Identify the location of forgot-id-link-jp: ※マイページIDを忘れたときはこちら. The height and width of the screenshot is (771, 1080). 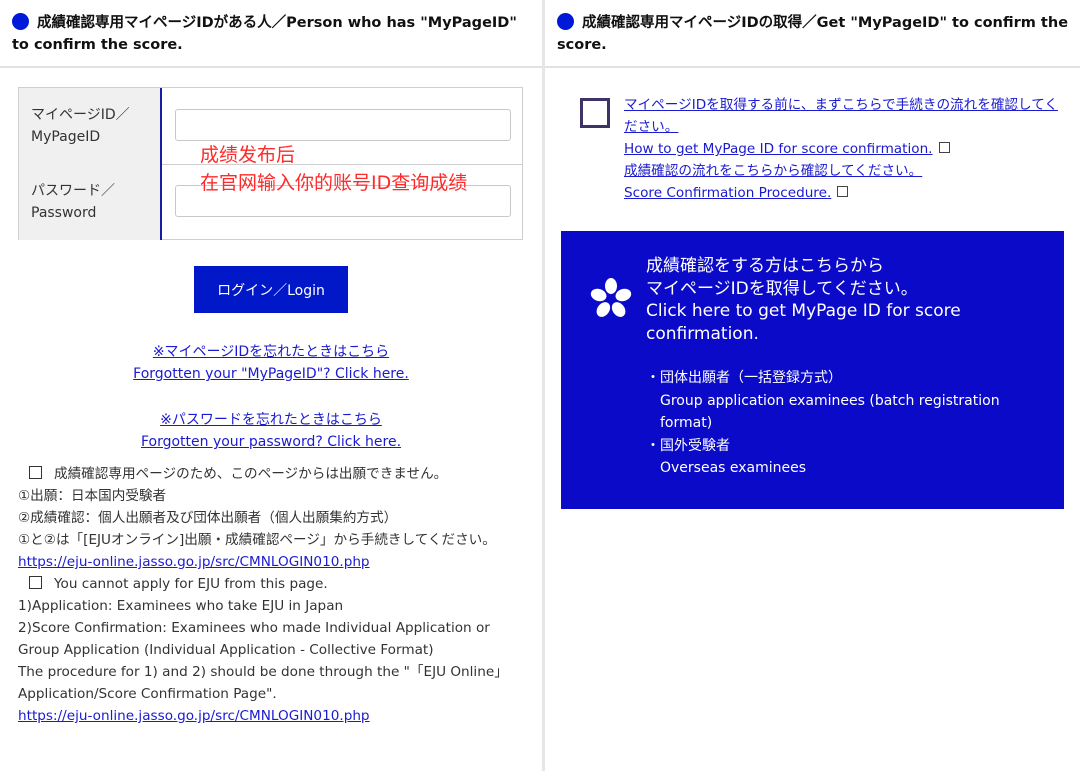
(271, 352).